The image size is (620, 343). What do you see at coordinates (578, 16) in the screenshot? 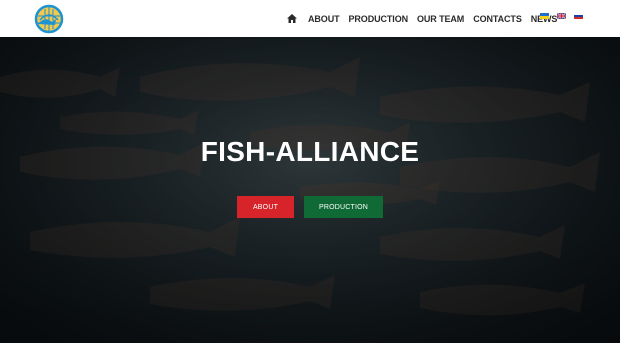
I see `russian-flag-icon` at bounding box center [578, 16].